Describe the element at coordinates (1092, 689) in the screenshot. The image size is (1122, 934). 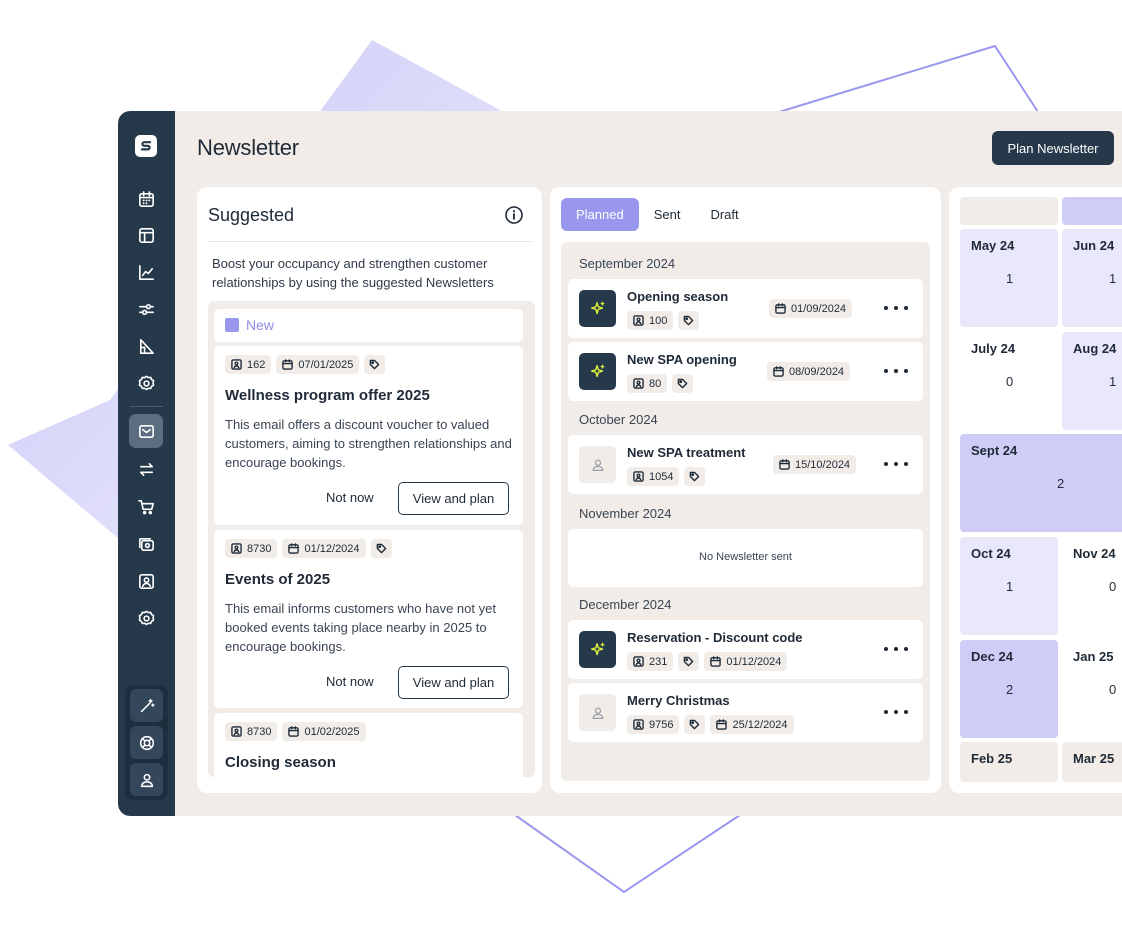
I see `calendar-month-cell: Jan 25 0` at that location.